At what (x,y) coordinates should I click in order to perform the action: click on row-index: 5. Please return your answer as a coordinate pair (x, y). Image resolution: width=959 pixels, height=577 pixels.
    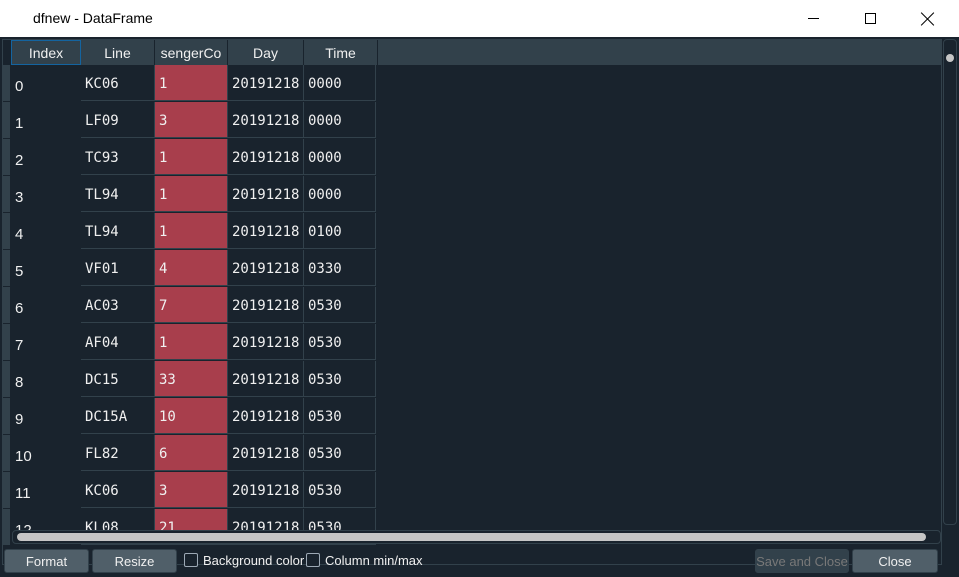
    Looking at the image, I should click on (45, 268).